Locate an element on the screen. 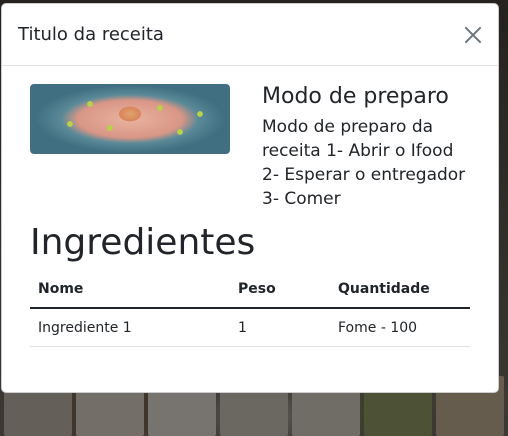 The image size is (508, 436). column-header-nome: Nome is located at coordinates (130, 290).